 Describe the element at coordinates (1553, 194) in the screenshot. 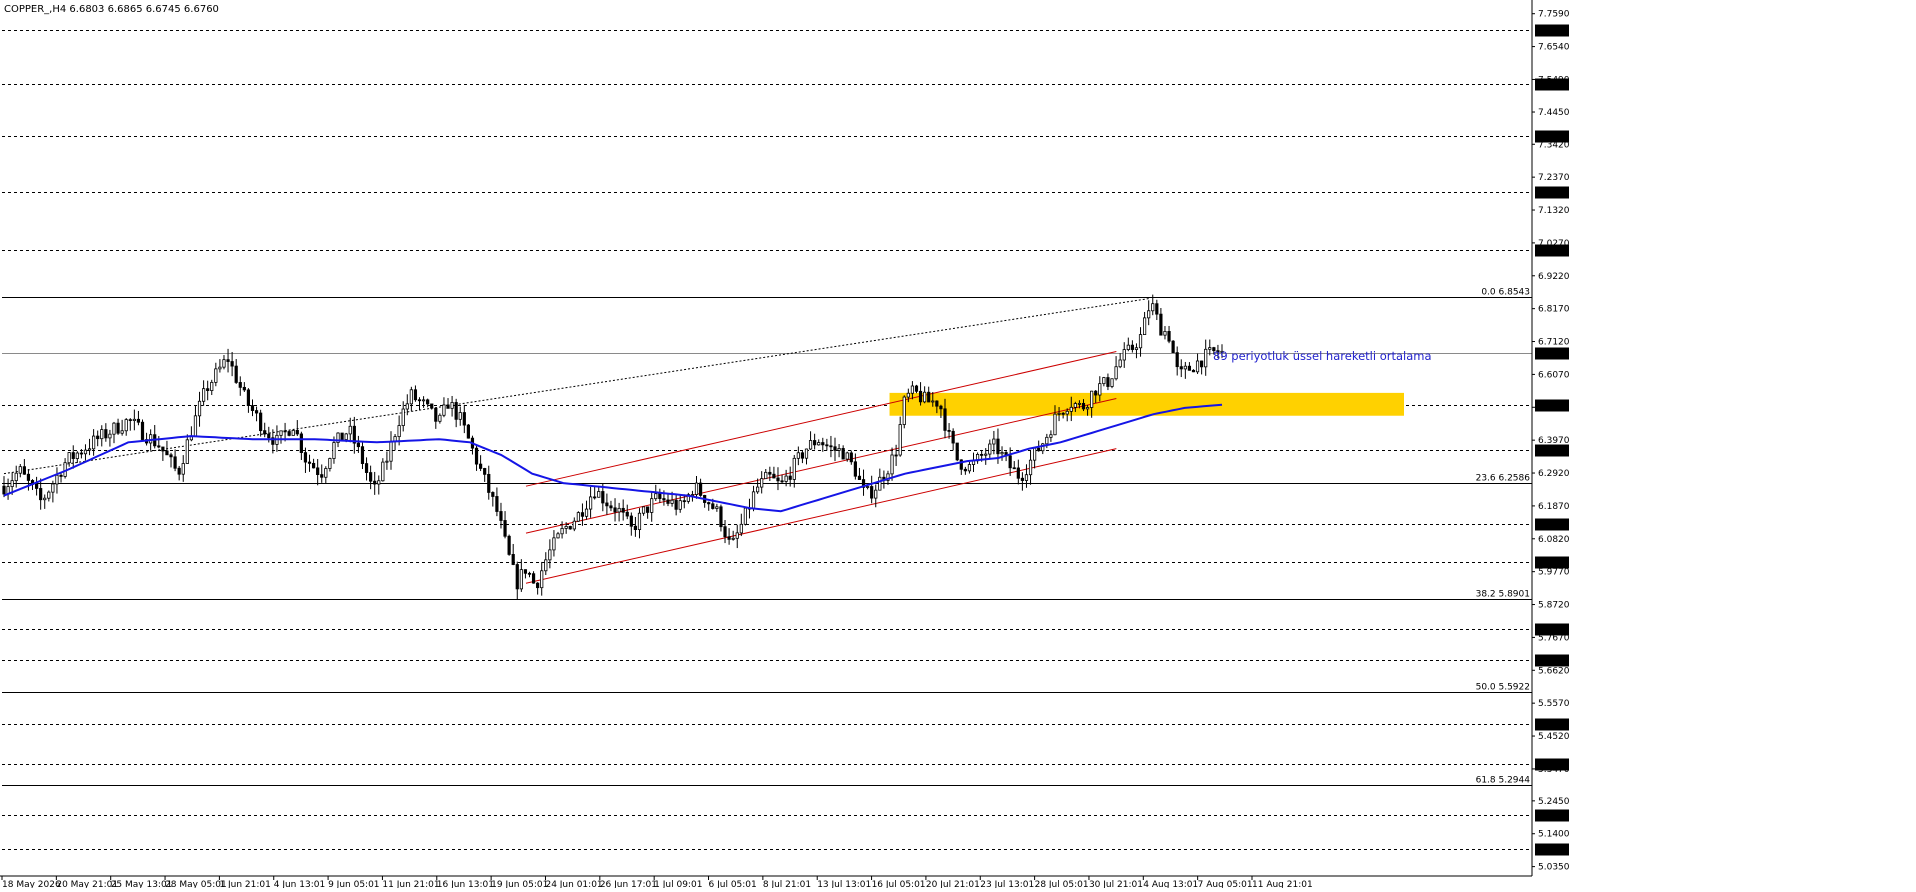

I see `level-tag-7.1910: 7.1910` at that location.